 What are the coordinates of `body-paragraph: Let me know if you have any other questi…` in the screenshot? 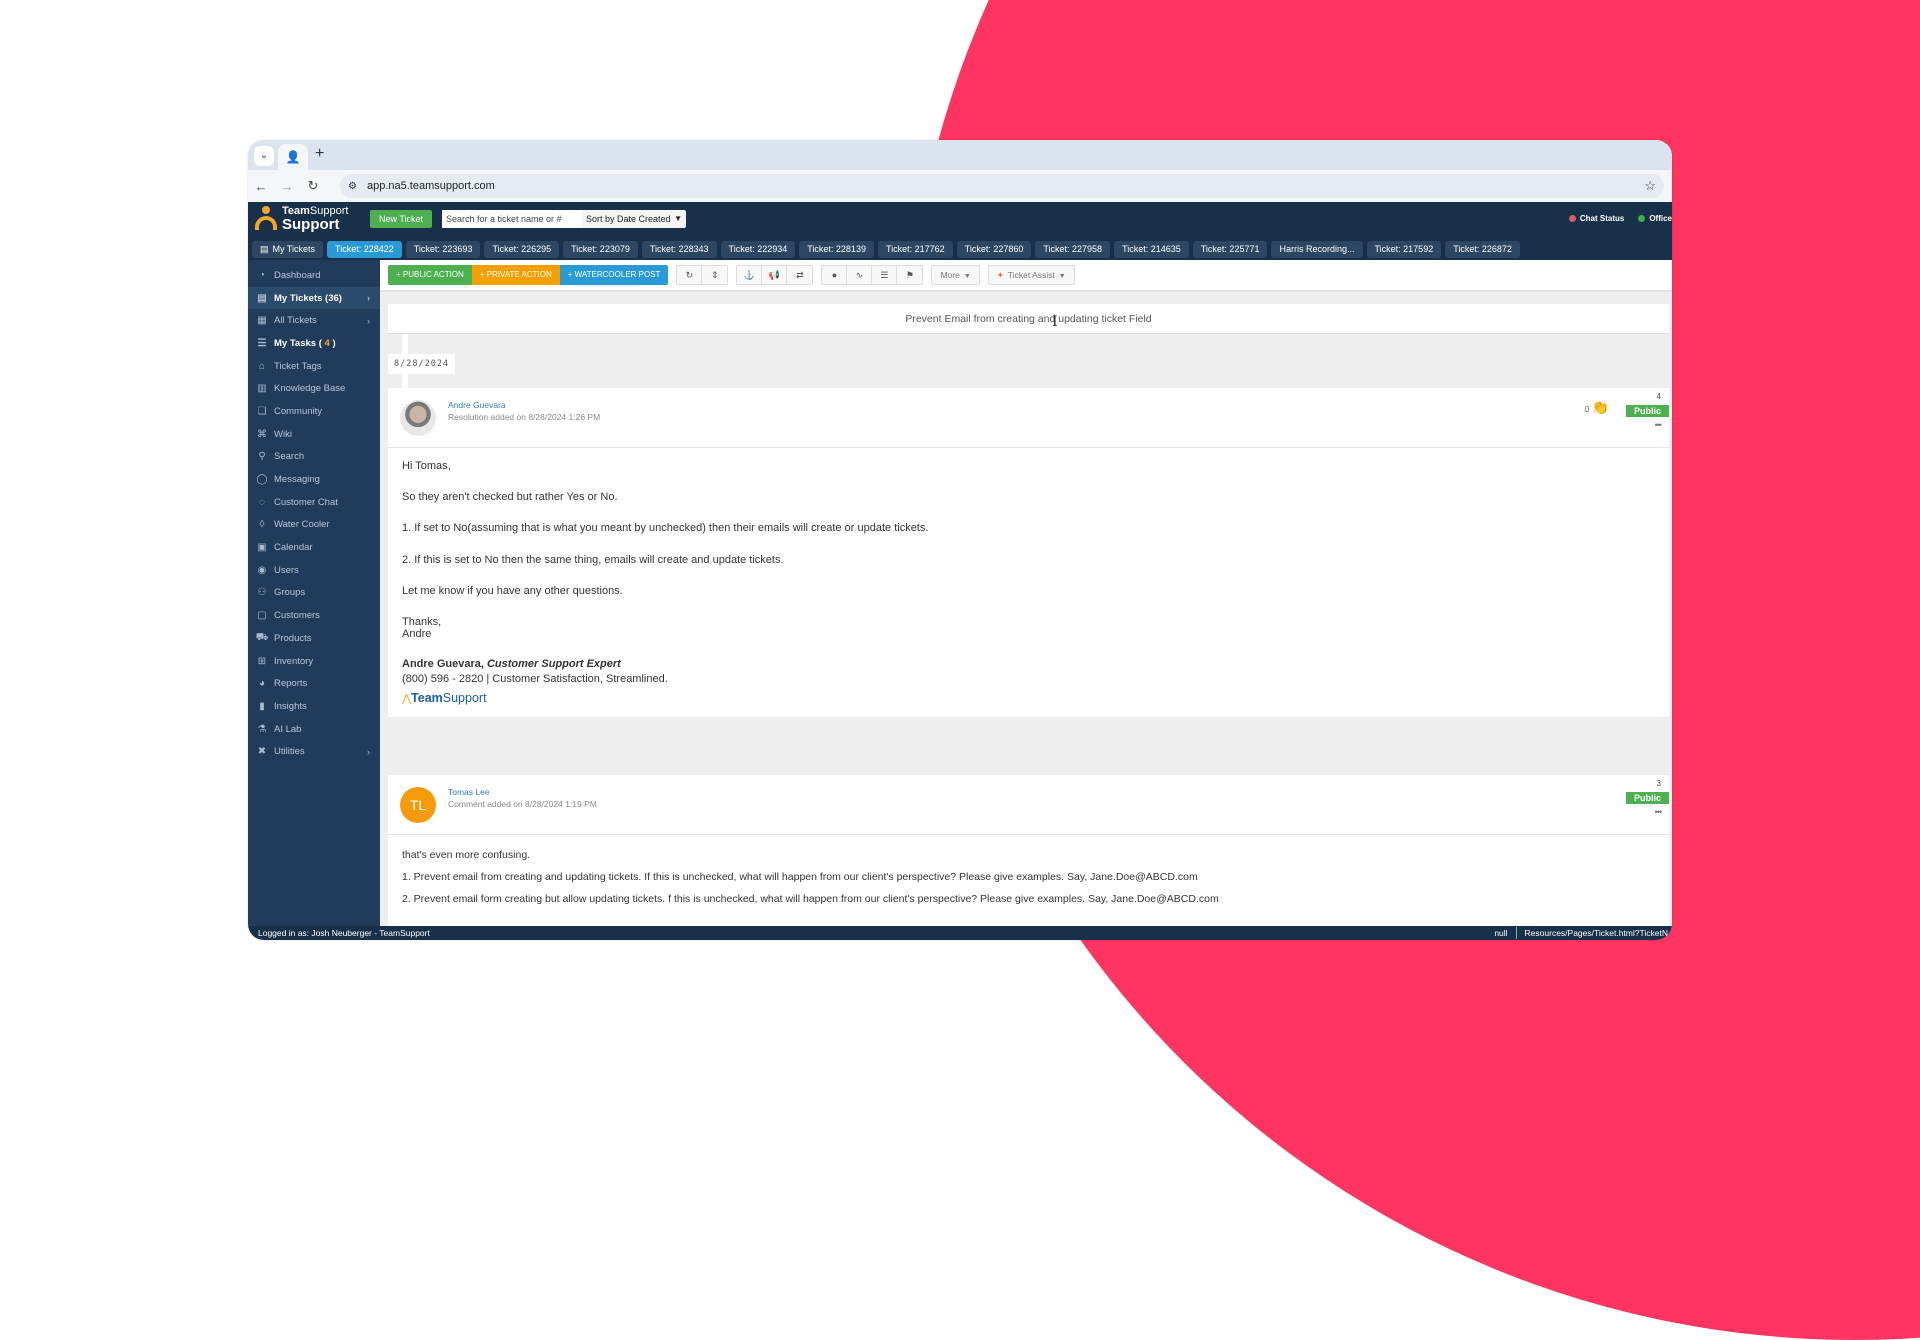 It's located at (512, 590).